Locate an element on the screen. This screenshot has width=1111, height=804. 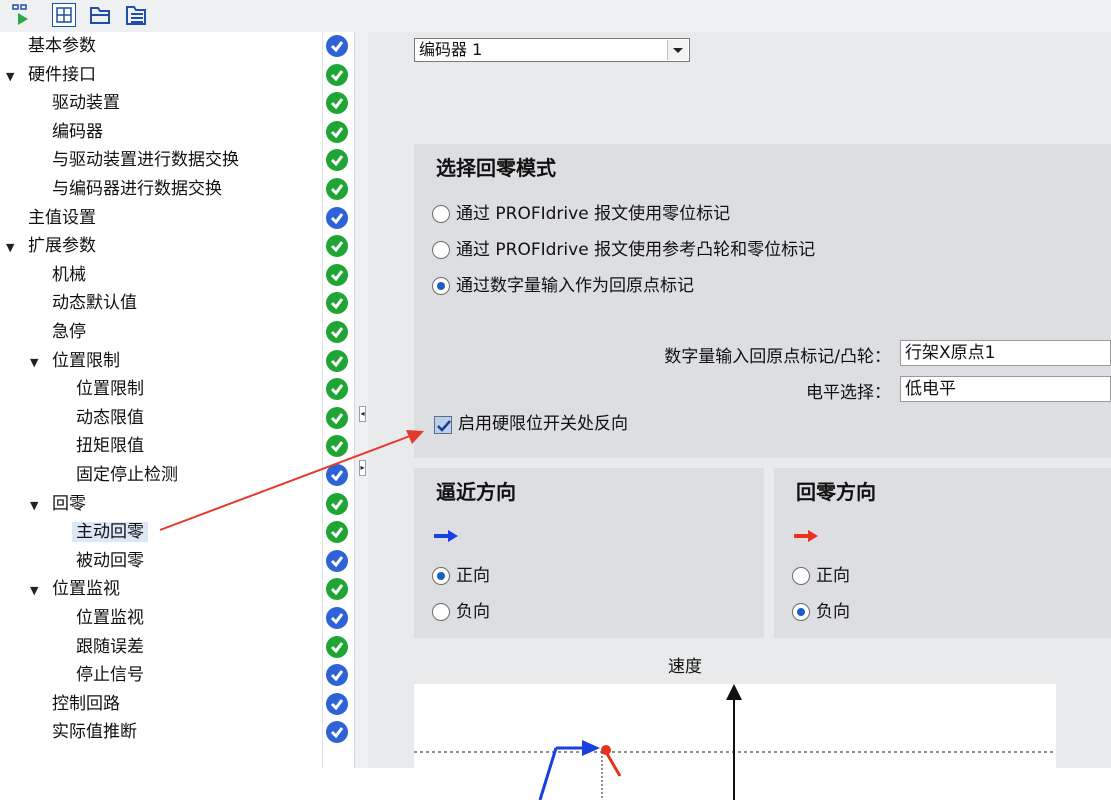
tree-item: 基本参数 is located at coordinates (62, 46).